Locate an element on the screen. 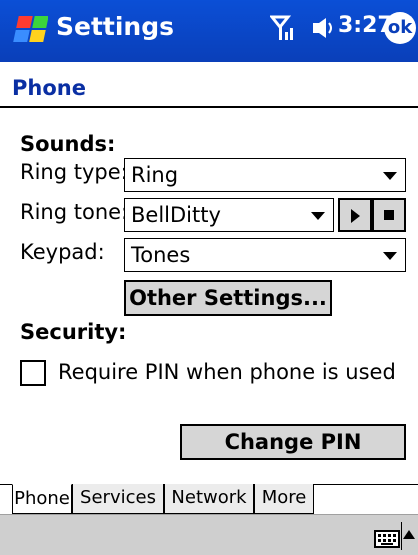 This screenshot has height=555, width=418. input-separator is located at coordinates (401, 536).